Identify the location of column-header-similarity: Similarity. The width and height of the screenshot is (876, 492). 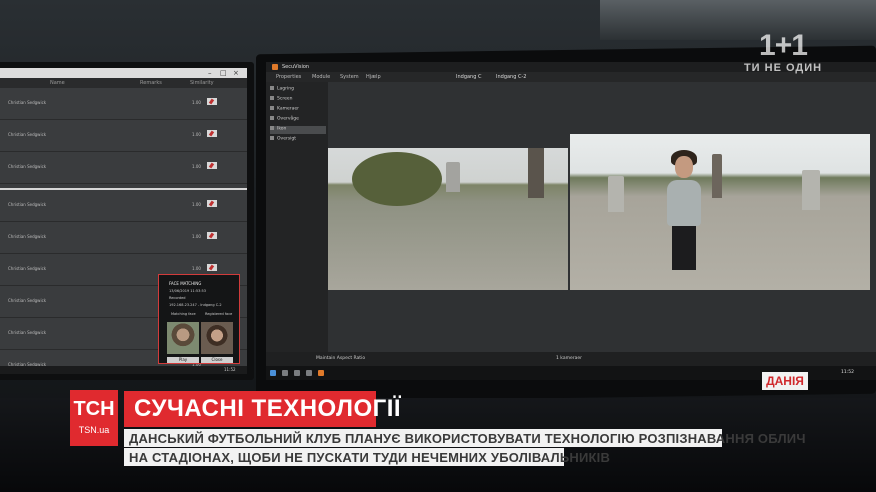
(202, 83).